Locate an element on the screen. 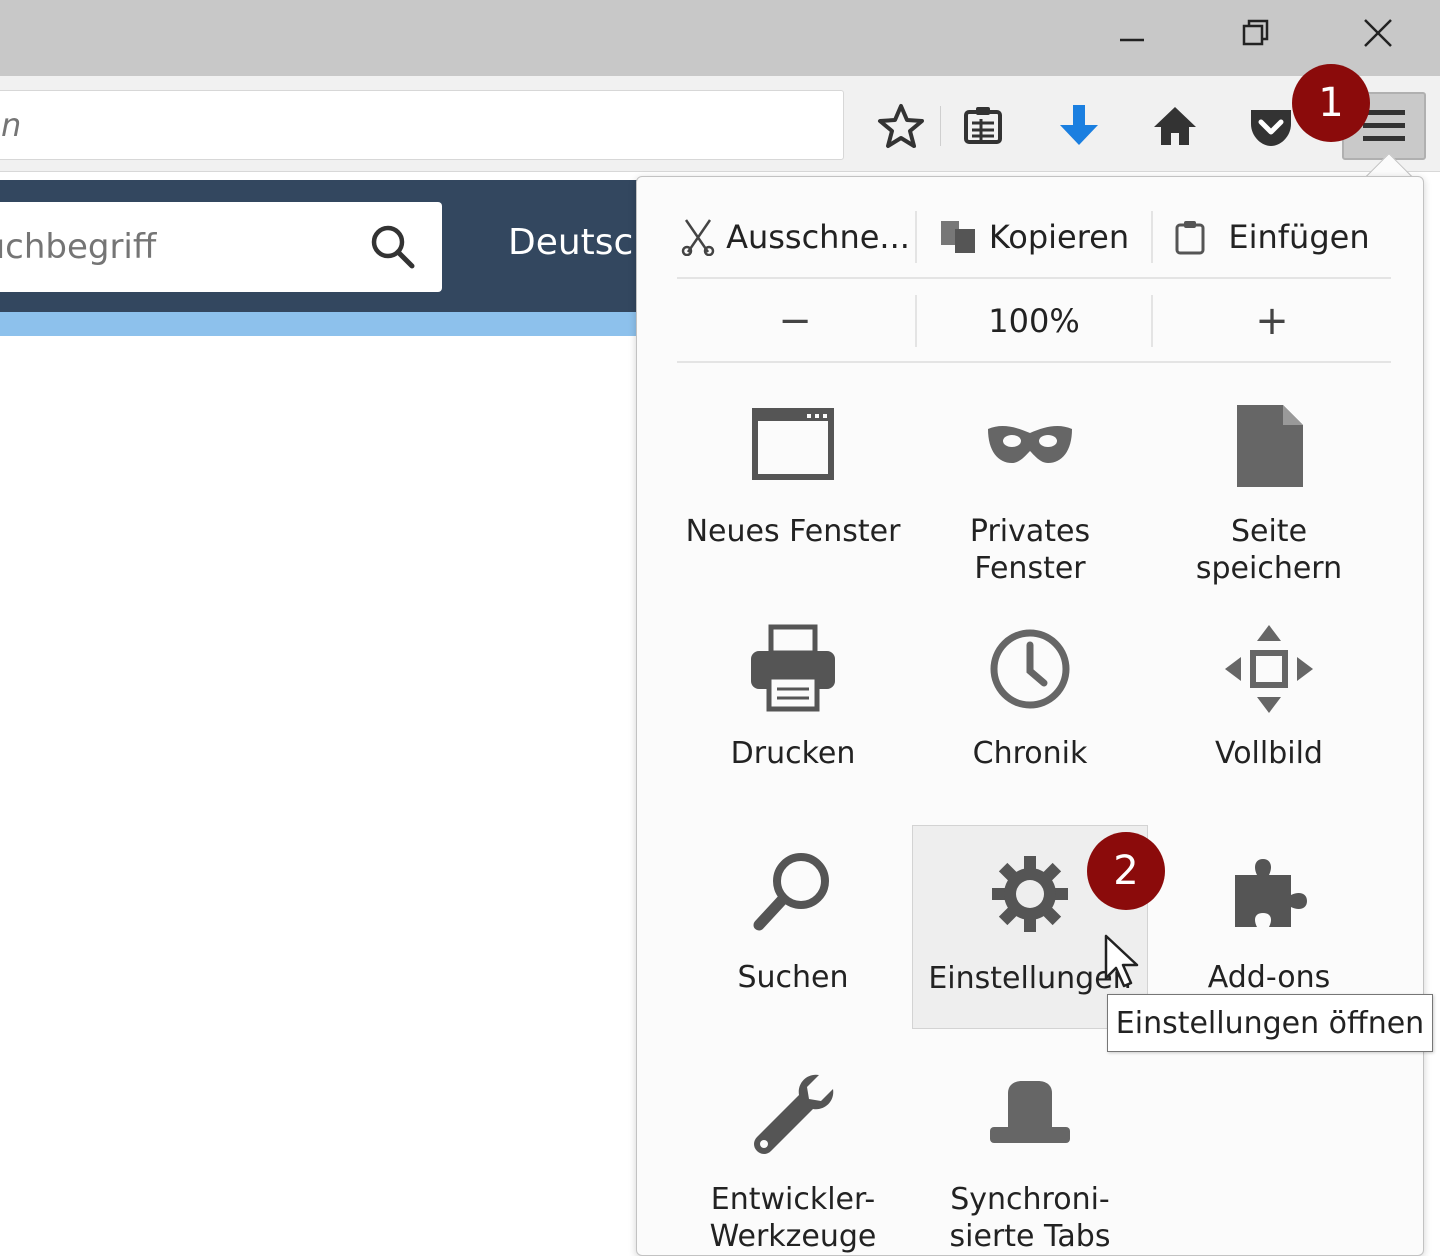  history-button: Chronik is located at coordinates (1030, 696).